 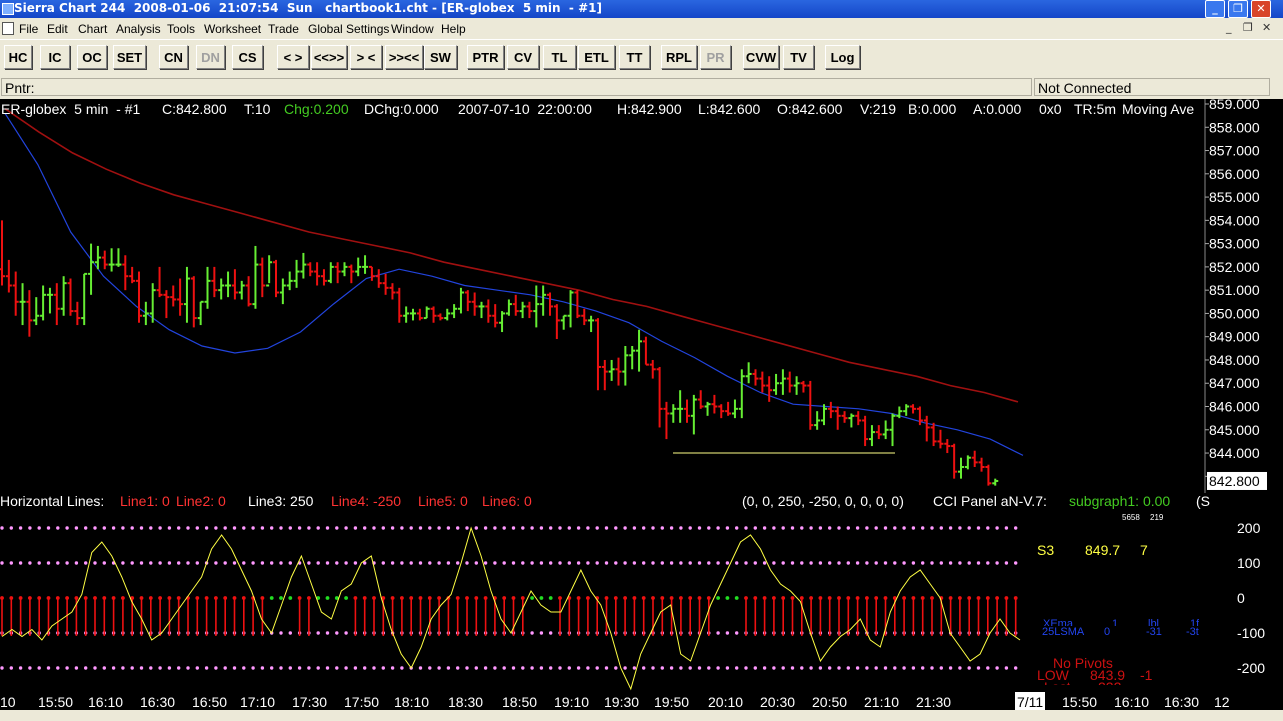 What do you see at coordinates (1238, 9) in the screenshot?
I see `maximize-button: ❐` at bounding box center [1238, 9].